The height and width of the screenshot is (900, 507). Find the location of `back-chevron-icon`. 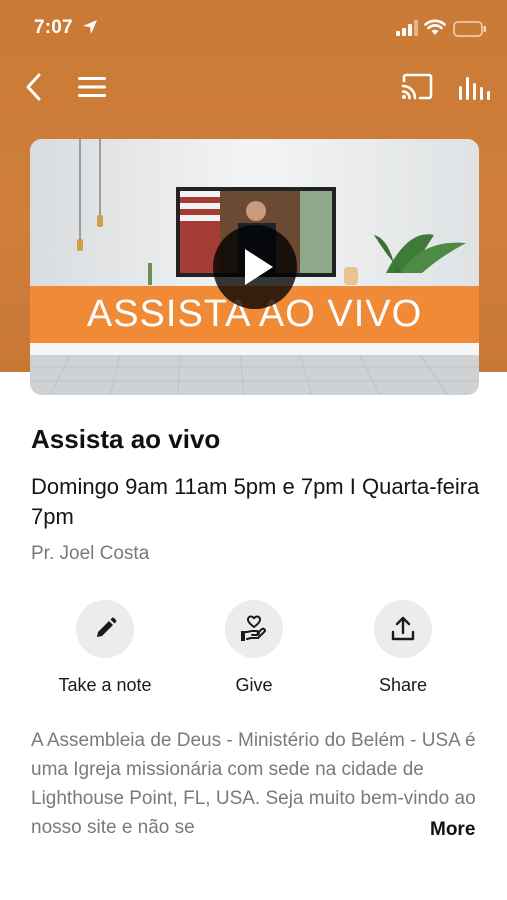

back-chevron-icon is located at coordinates (35, 87).